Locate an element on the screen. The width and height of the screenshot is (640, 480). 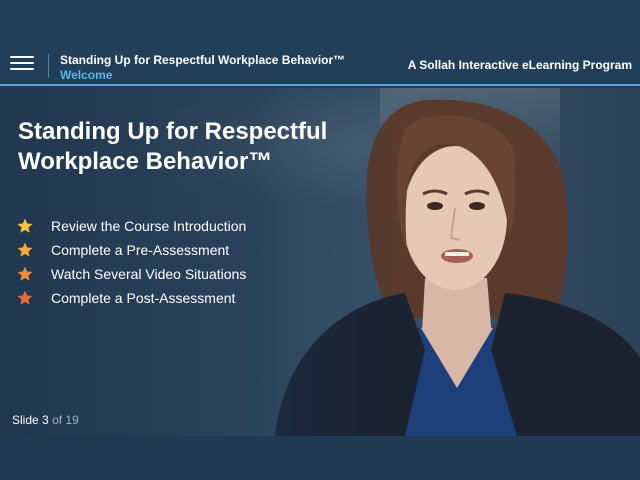
objective-item: Review the Course Introduction is located at coordinates (166, 226).